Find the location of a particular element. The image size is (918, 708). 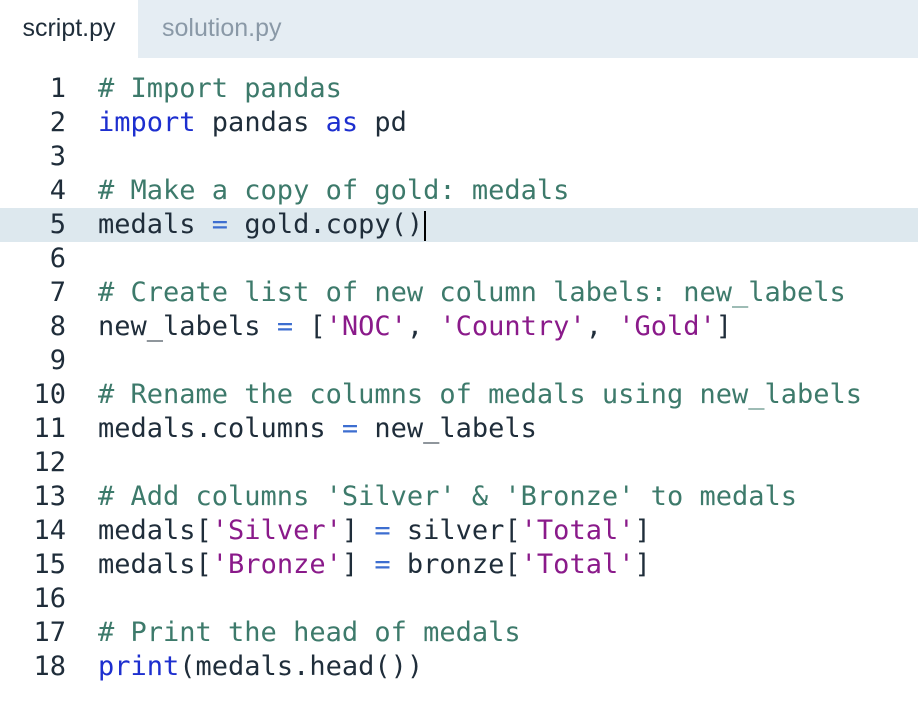

code-text: medals['Silver'] = silver['Total'] is located at coordinates (374, 531).